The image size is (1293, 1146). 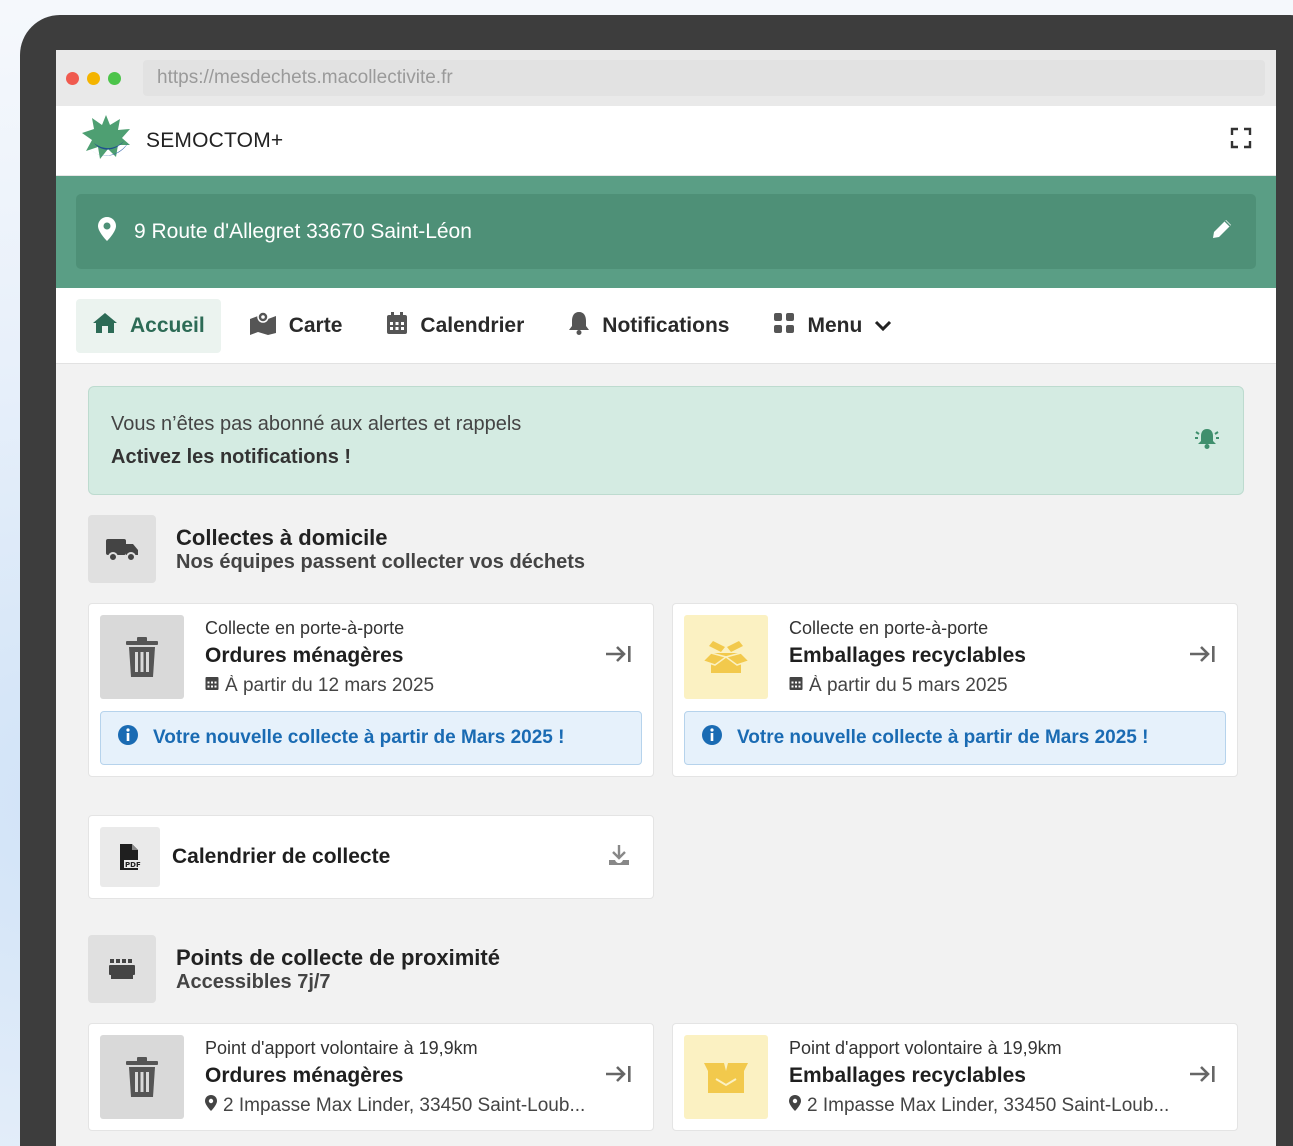 What do you see at coordinates (105, 326) in the screenshot?
I see `home-icon` at bounding box center [105, 326].